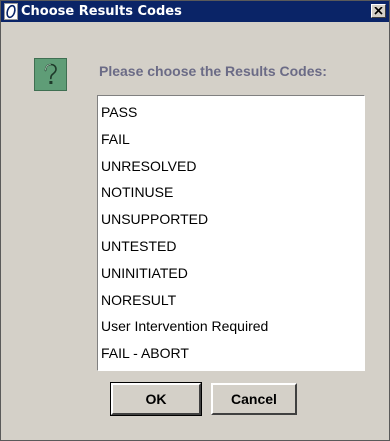 The image size is (390, 441). I want to click on ok-button: OK, so click(156, 399).